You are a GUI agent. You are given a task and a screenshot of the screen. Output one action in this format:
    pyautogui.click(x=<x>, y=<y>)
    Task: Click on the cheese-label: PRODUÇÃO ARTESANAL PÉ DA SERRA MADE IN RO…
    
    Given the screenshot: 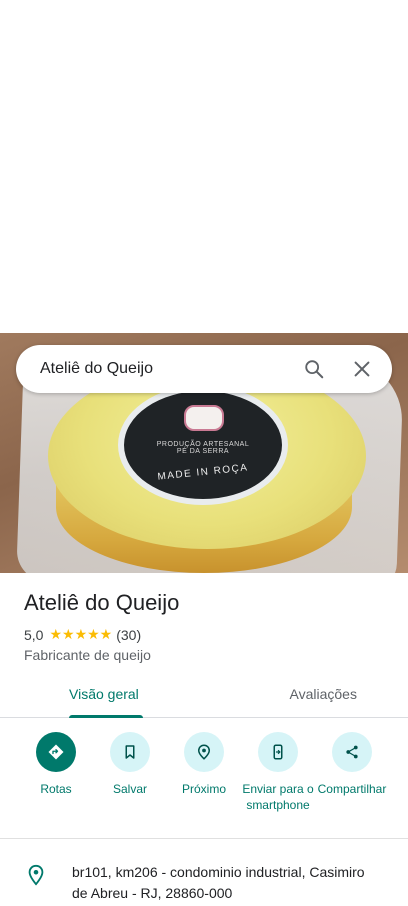 What is the action you would take?
    pyautogui.click(x=203, y=445)
    